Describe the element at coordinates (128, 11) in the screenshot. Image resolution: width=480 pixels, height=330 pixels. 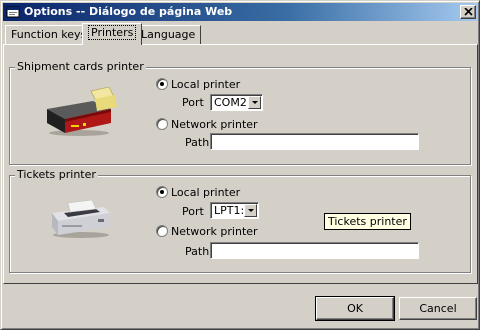
I see `window-title: Options -- Diálogo de página Web` at that location.